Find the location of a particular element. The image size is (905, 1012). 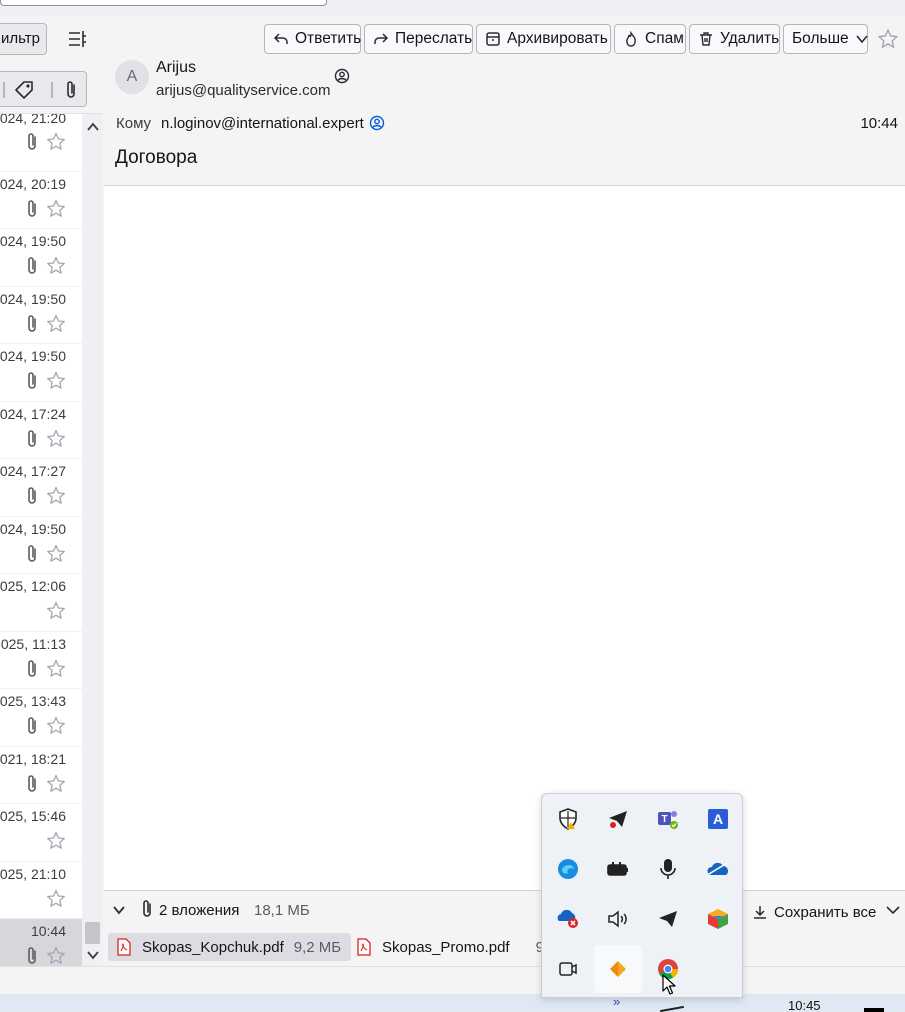

tag-icon is located at coordinates (24, 90).